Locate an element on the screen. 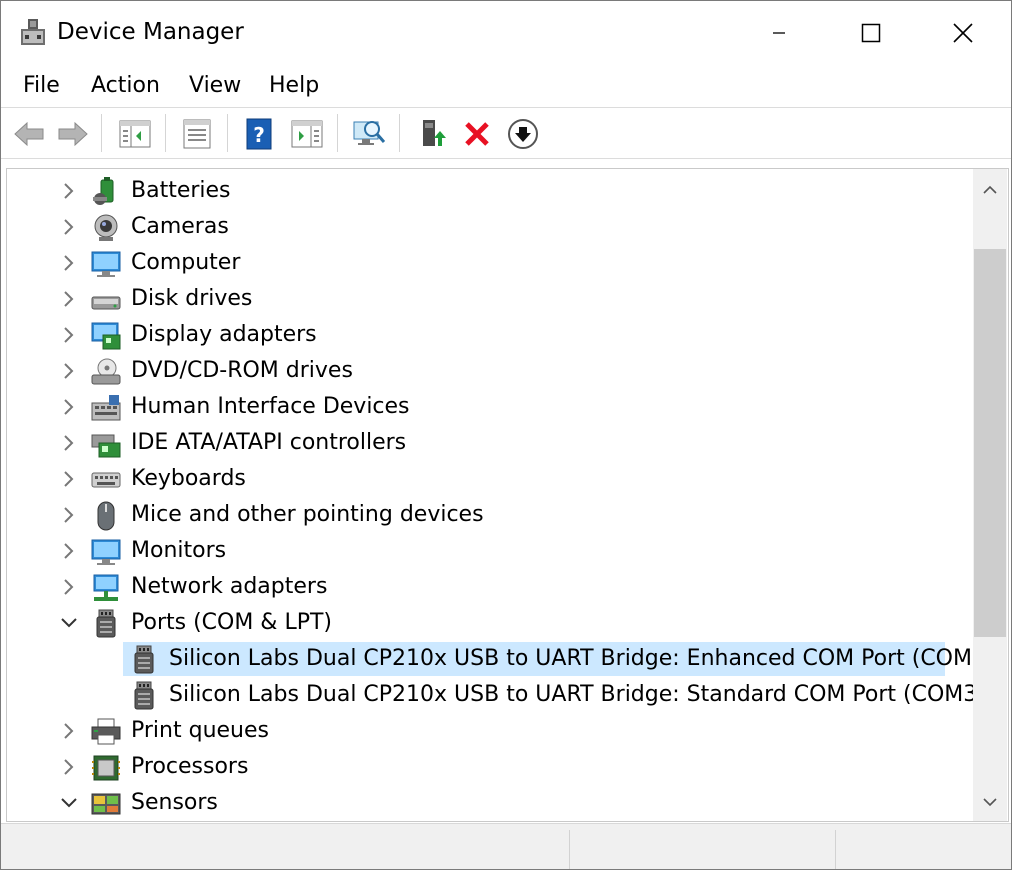 Image resolution: width=1012 pixels, height=870 pixels. tree-category-row: Network adapters is located at coordinates (490, 587).